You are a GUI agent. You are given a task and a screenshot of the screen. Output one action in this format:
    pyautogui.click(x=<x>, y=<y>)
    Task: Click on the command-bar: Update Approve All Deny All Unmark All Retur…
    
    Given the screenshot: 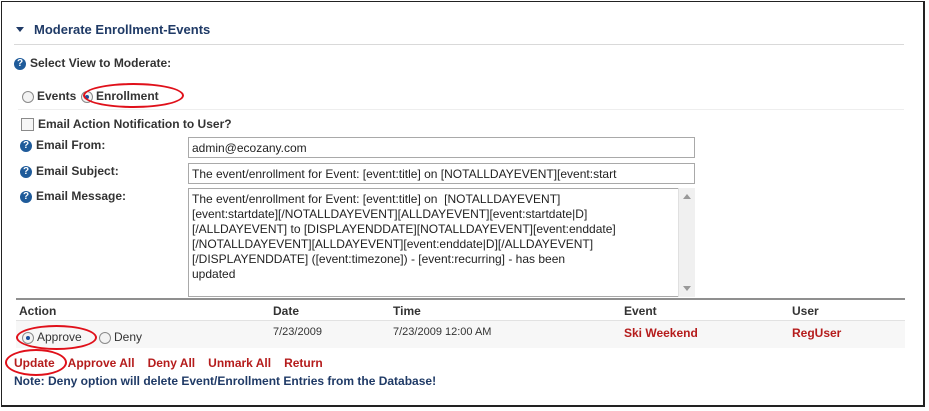 What is the action you would take?
    pyautogui.click(x=175, y=362)
    